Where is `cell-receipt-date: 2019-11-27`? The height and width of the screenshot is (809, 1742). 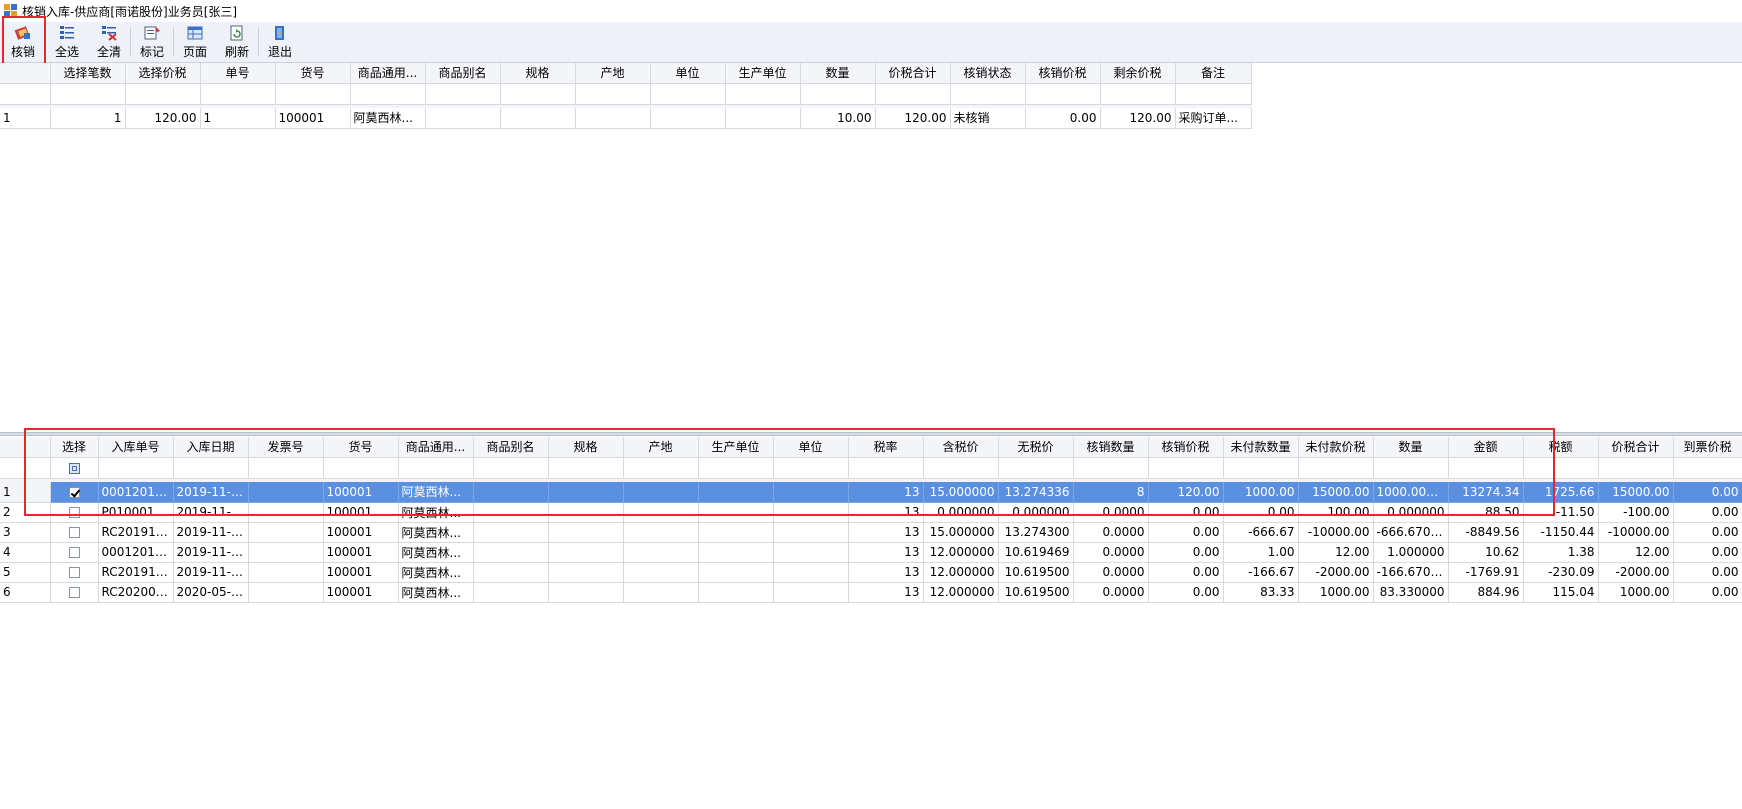
cell-receipt-date: 2019-11-27 is located at coordinates (211, 512).